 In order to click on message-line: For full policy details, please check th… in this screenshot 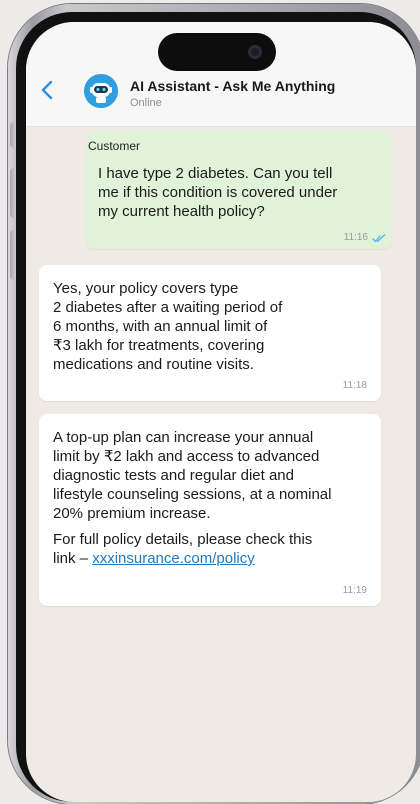, I will do `click(183, 539)`.